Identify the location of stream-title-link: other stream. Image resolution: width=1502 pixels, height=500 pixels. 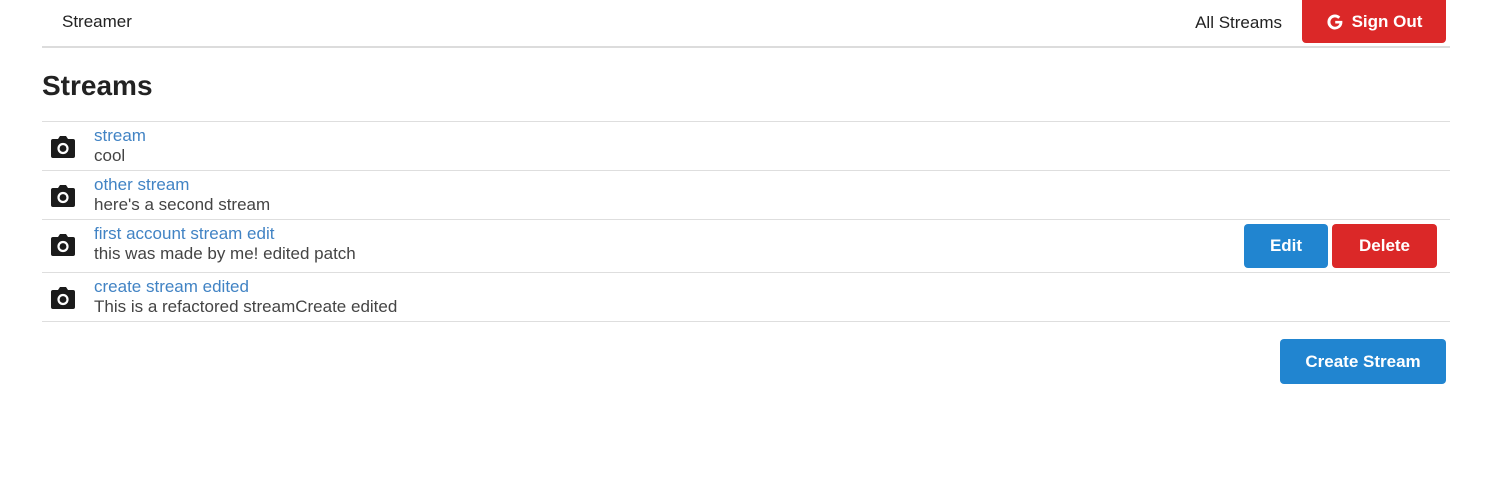
(141, 185).